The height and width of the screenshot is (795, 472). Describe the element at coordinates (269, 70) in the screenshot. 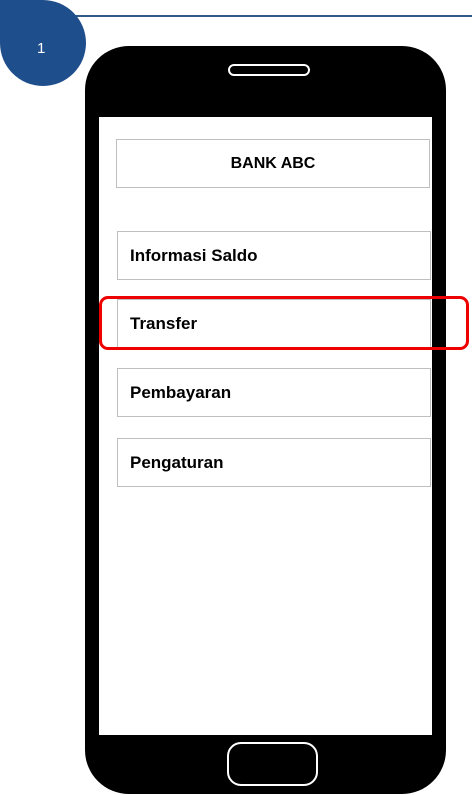

I see `speaker-slot` at that location.